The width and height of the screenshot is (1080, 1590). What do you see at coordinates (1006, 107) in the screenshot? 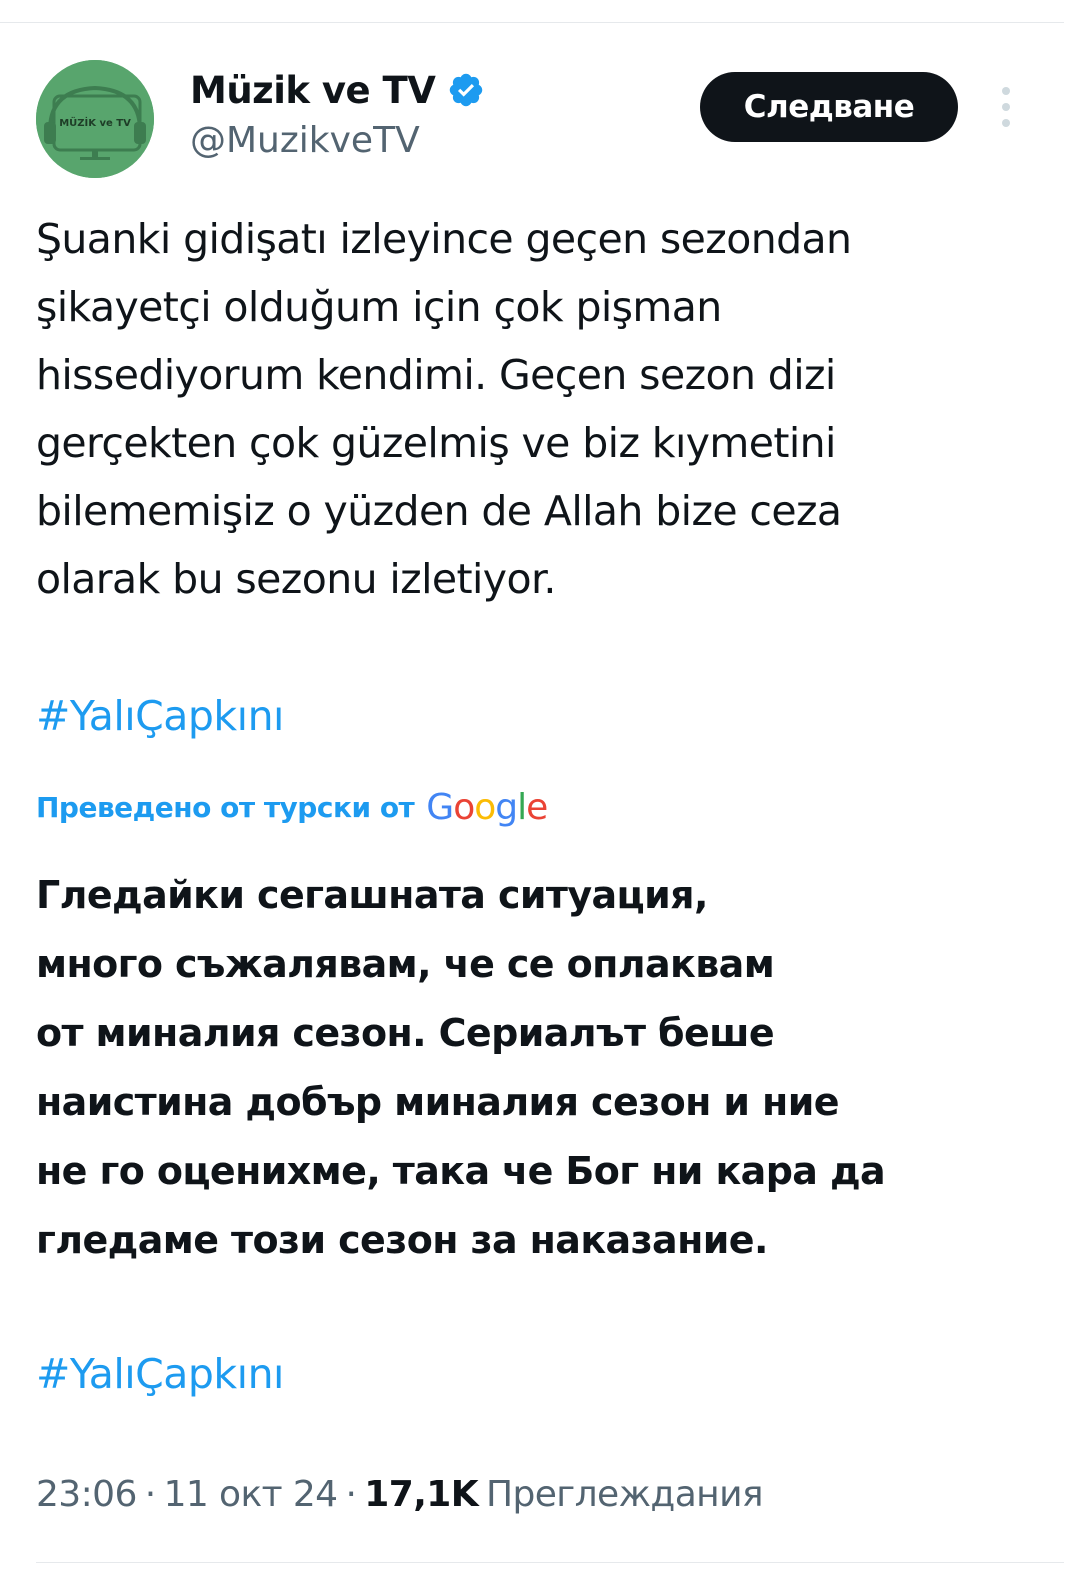
I see `more-vertical-icon` at bounding box center [1006, 107].